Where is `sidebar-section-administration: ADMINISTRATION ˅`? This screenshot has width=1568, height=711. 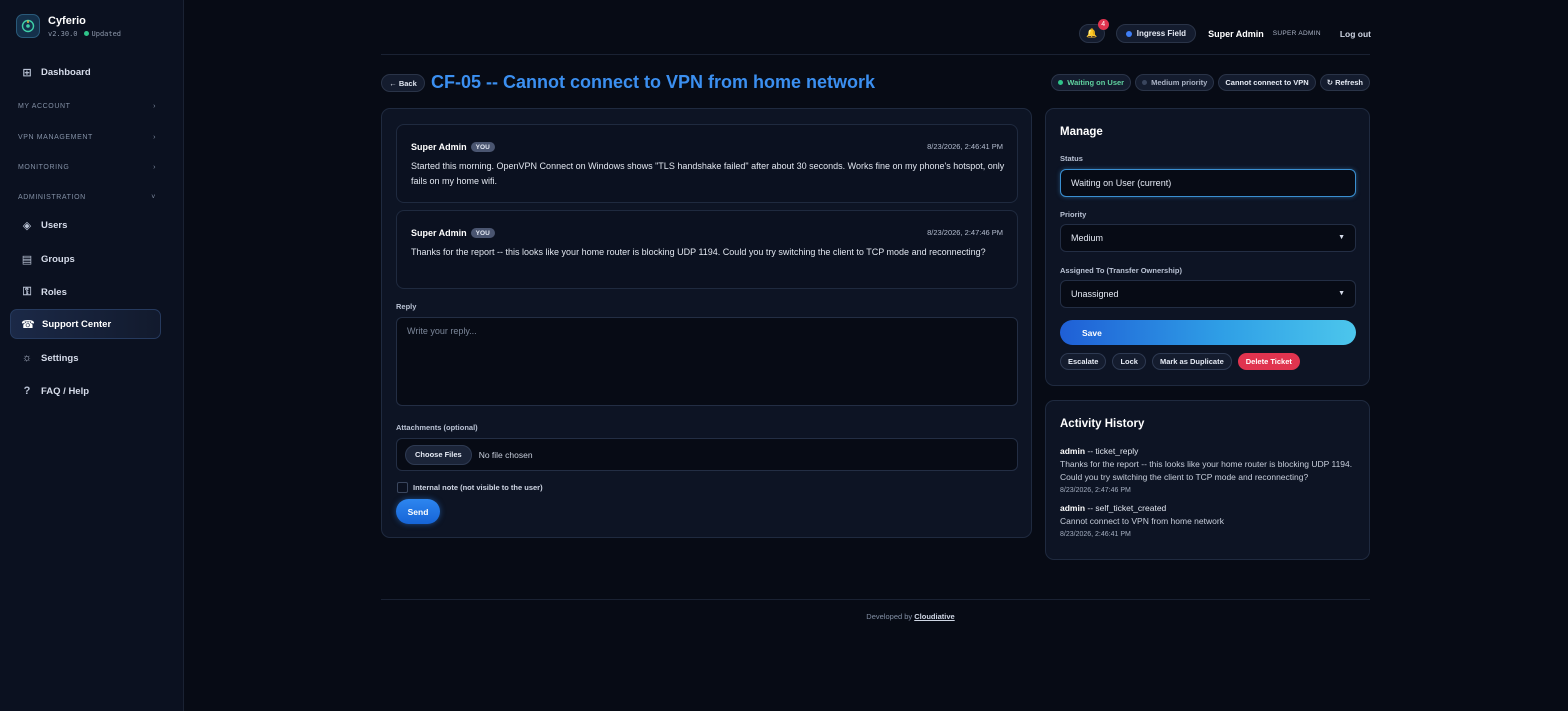
sidebar-section-administration: ADMINISTRATION ˅ is located at coordinates (87, 197).